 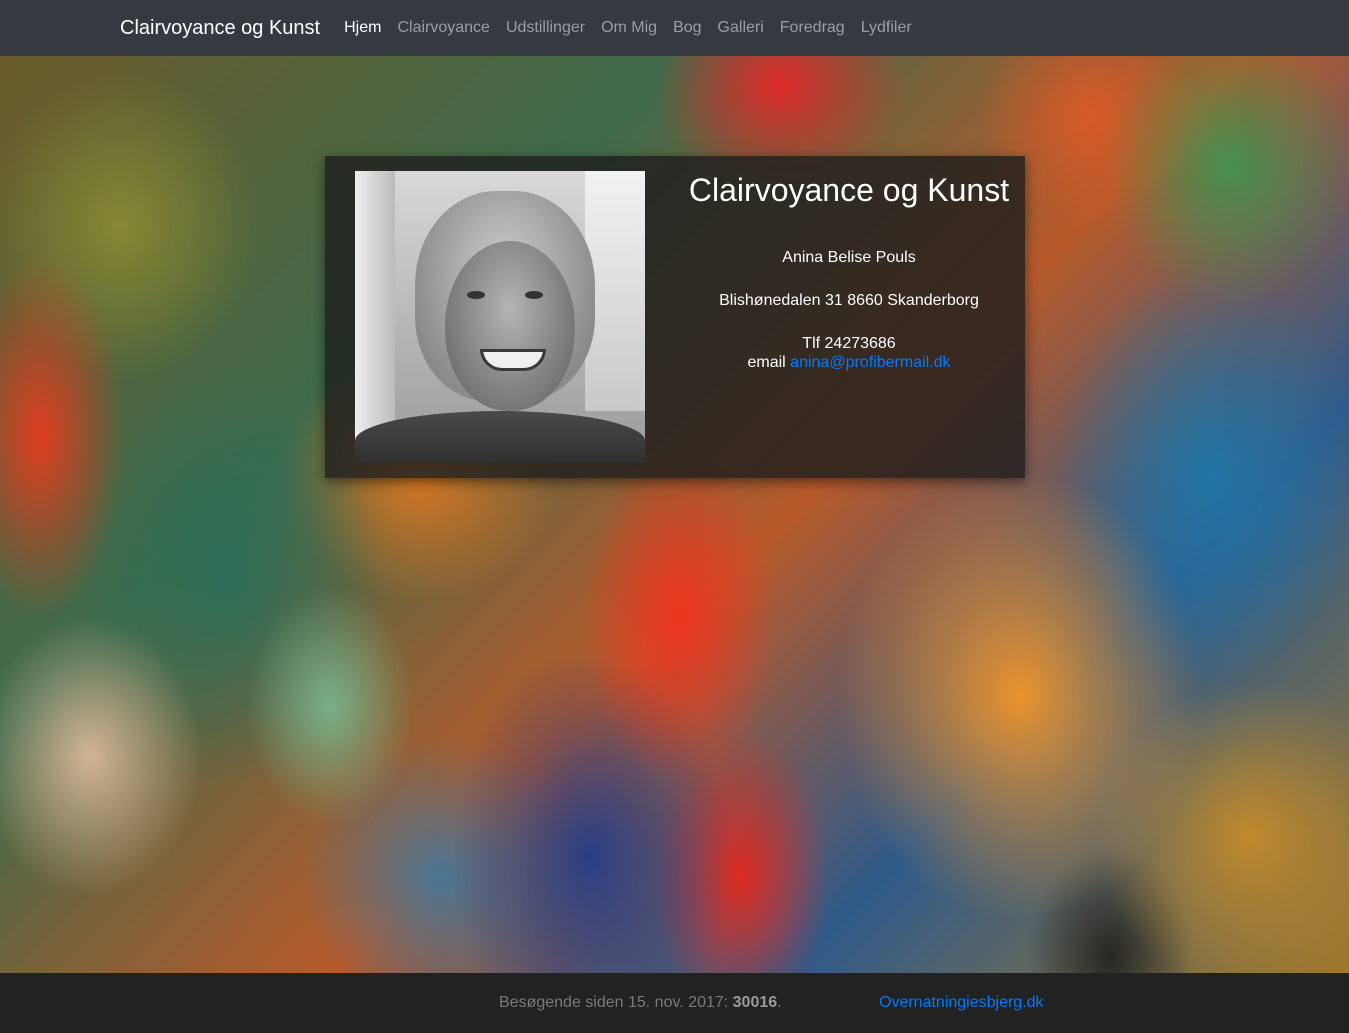 I want to click on portrait-photo, so click(x=500, y=316).